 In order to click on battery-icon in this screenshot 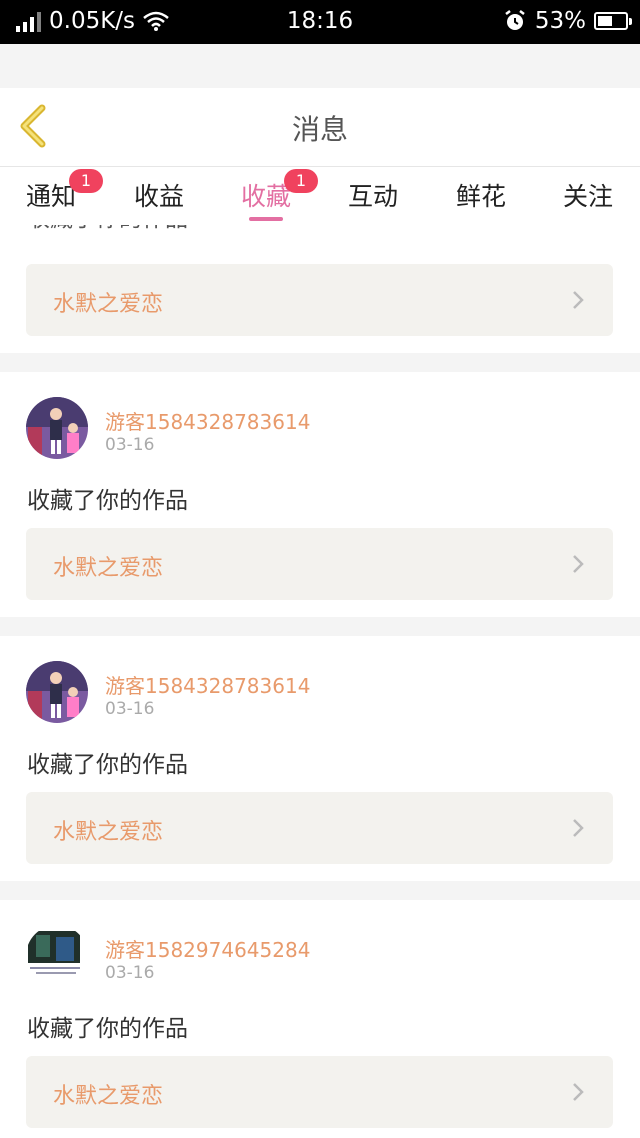, I will do `click(613, 21)`.